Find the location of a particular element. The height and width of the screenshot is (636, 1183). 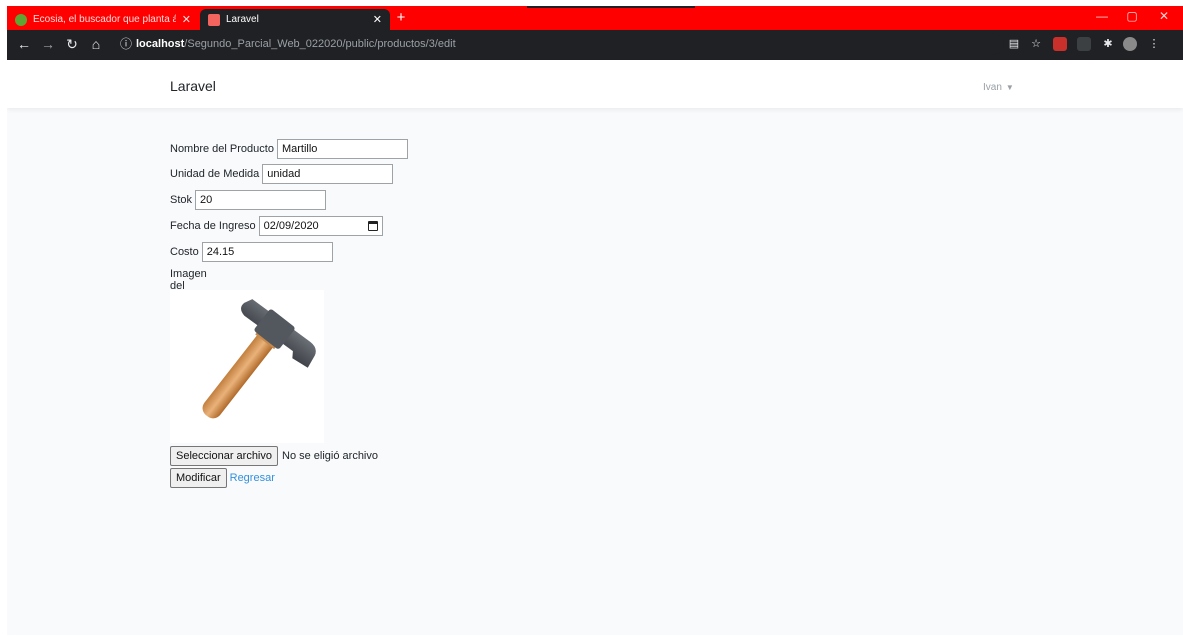

costo-label: Costo is located at coordinates (184, 252).